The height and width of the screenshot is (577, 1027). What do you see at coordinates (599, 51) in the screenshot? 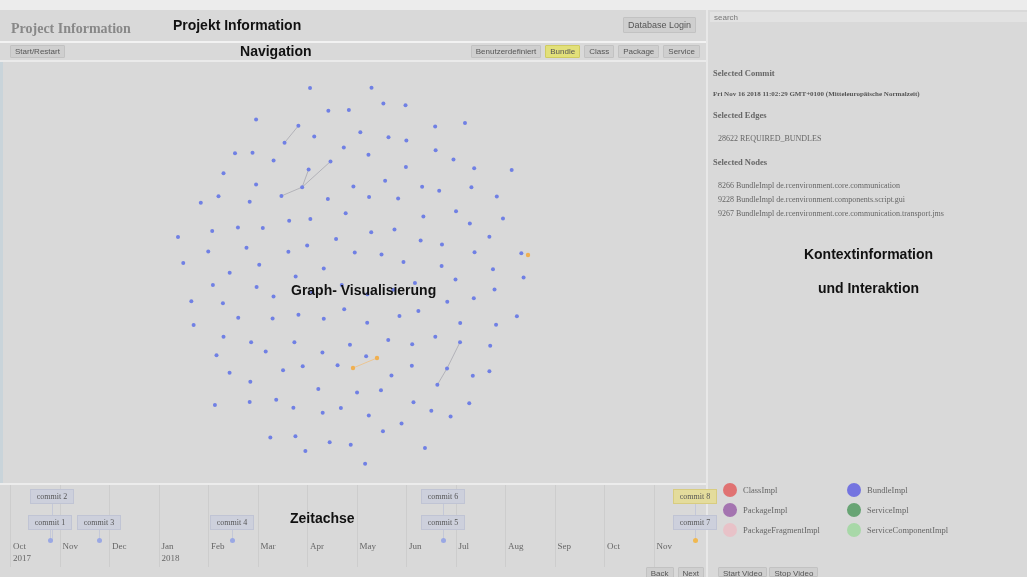
I see `filter-button: Class` at bounding box center [599, 51].